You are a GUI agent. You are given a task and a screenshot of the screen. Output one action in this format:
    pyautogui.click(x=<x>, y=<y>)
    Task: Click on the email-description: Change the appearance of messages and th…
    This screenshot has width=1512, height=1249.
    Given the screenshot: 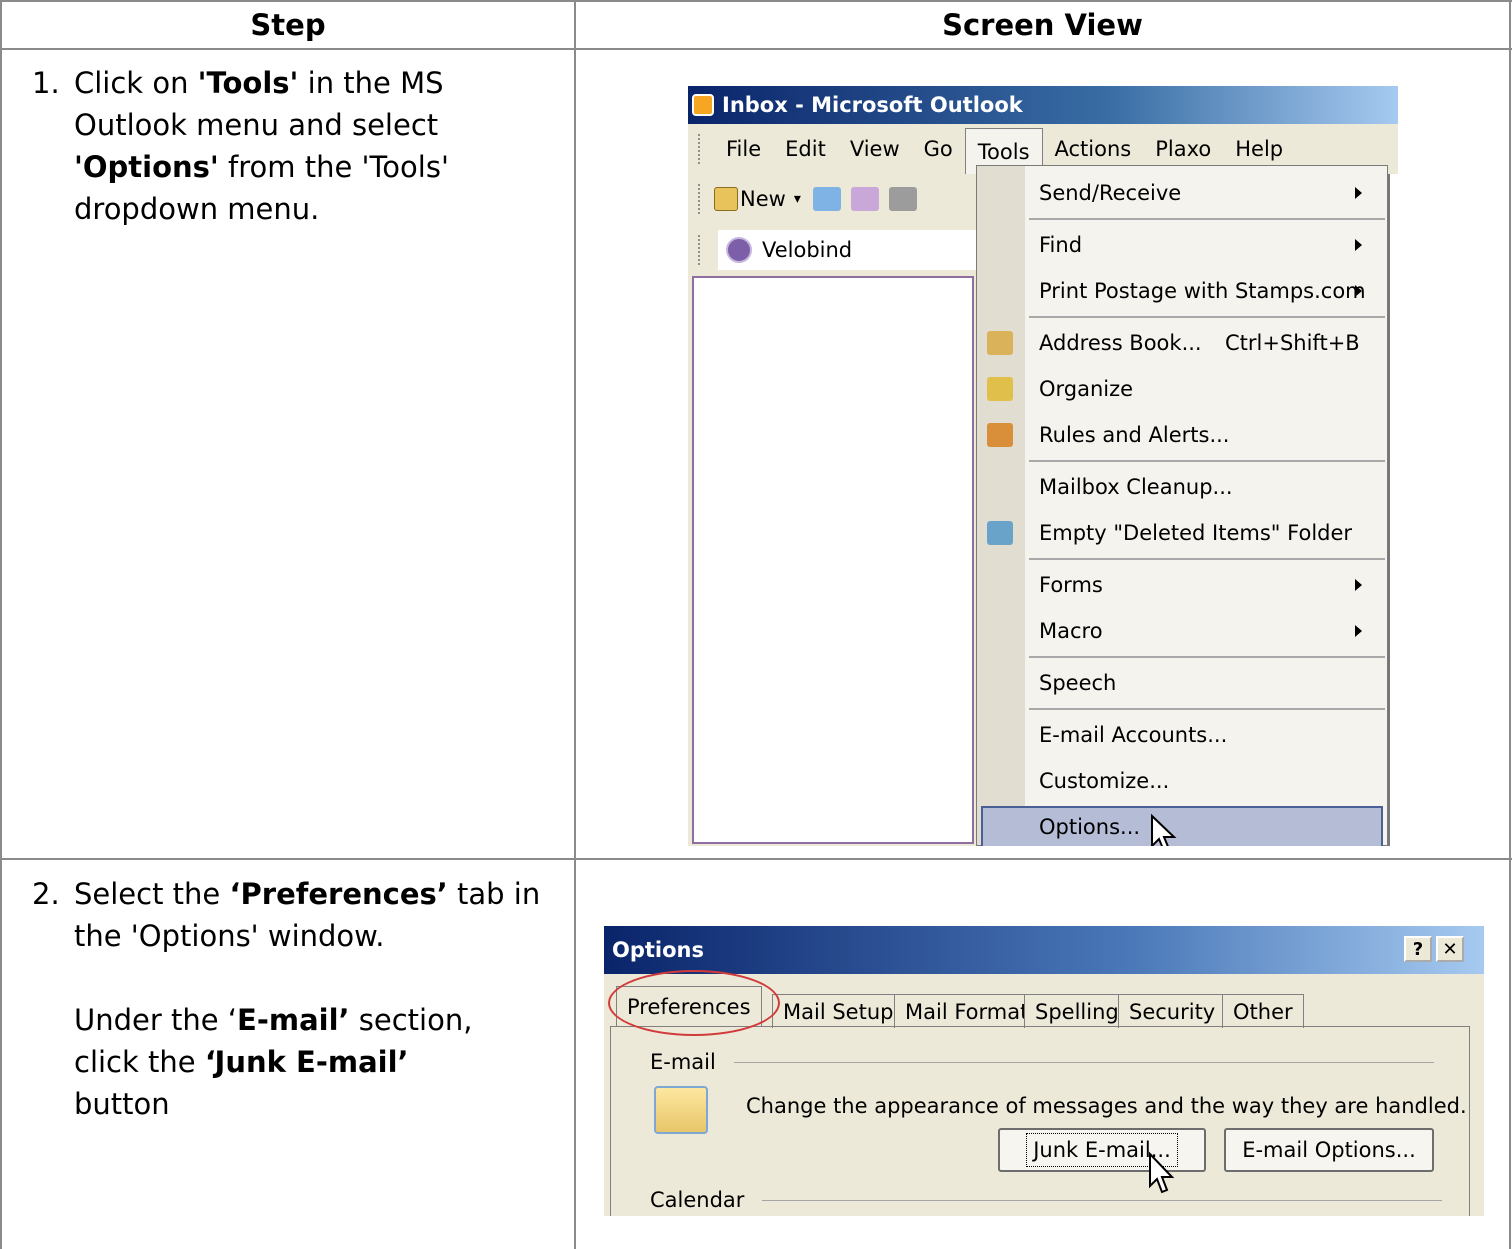 What is the action you would take?
    pyautogui.click(x=1106, y=1106)
    